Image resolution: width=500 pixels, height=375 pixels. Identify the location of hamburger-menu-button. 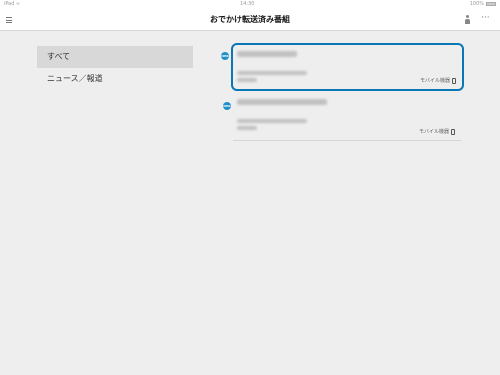
(12, 20).